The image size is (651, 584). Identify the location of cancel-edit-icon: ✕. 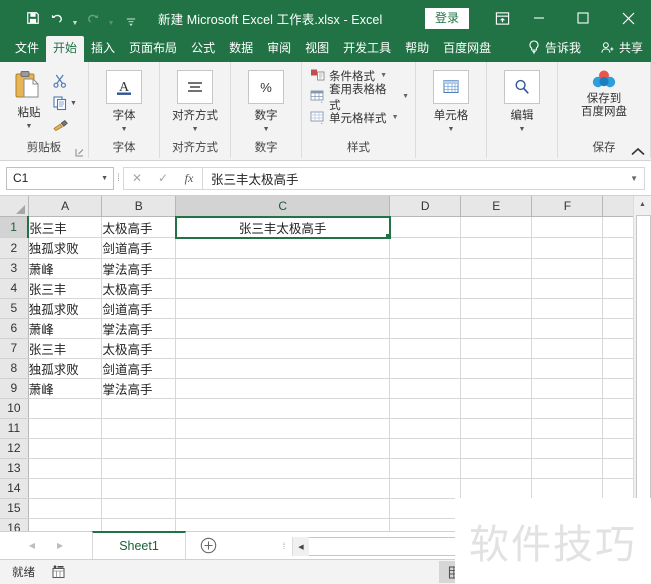
(137, 178).